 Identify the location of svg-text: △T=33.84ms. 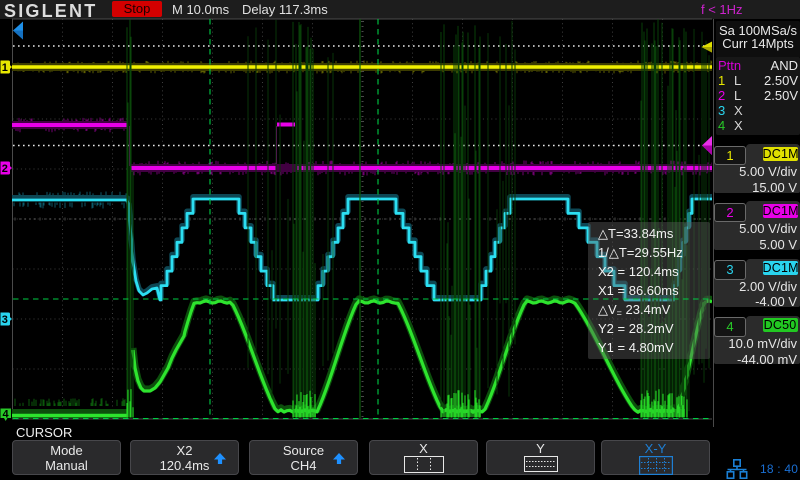
(636, 233).